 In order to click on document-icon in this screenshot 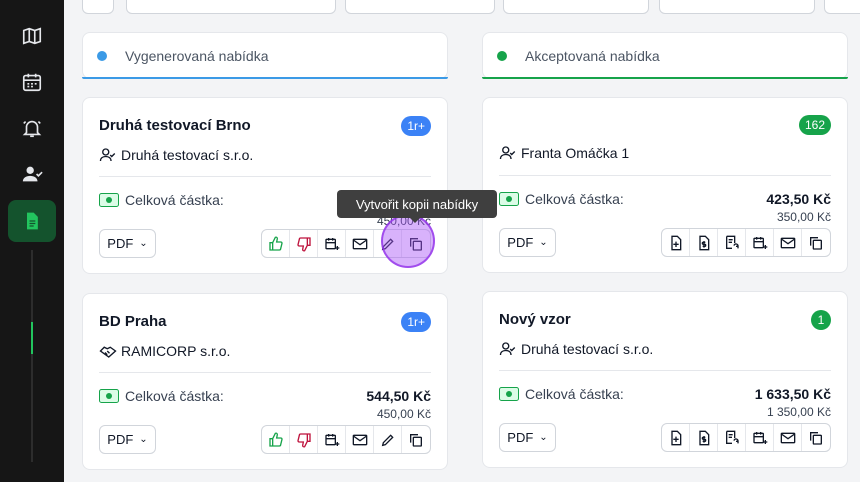, I will do `click(32, 221)`.